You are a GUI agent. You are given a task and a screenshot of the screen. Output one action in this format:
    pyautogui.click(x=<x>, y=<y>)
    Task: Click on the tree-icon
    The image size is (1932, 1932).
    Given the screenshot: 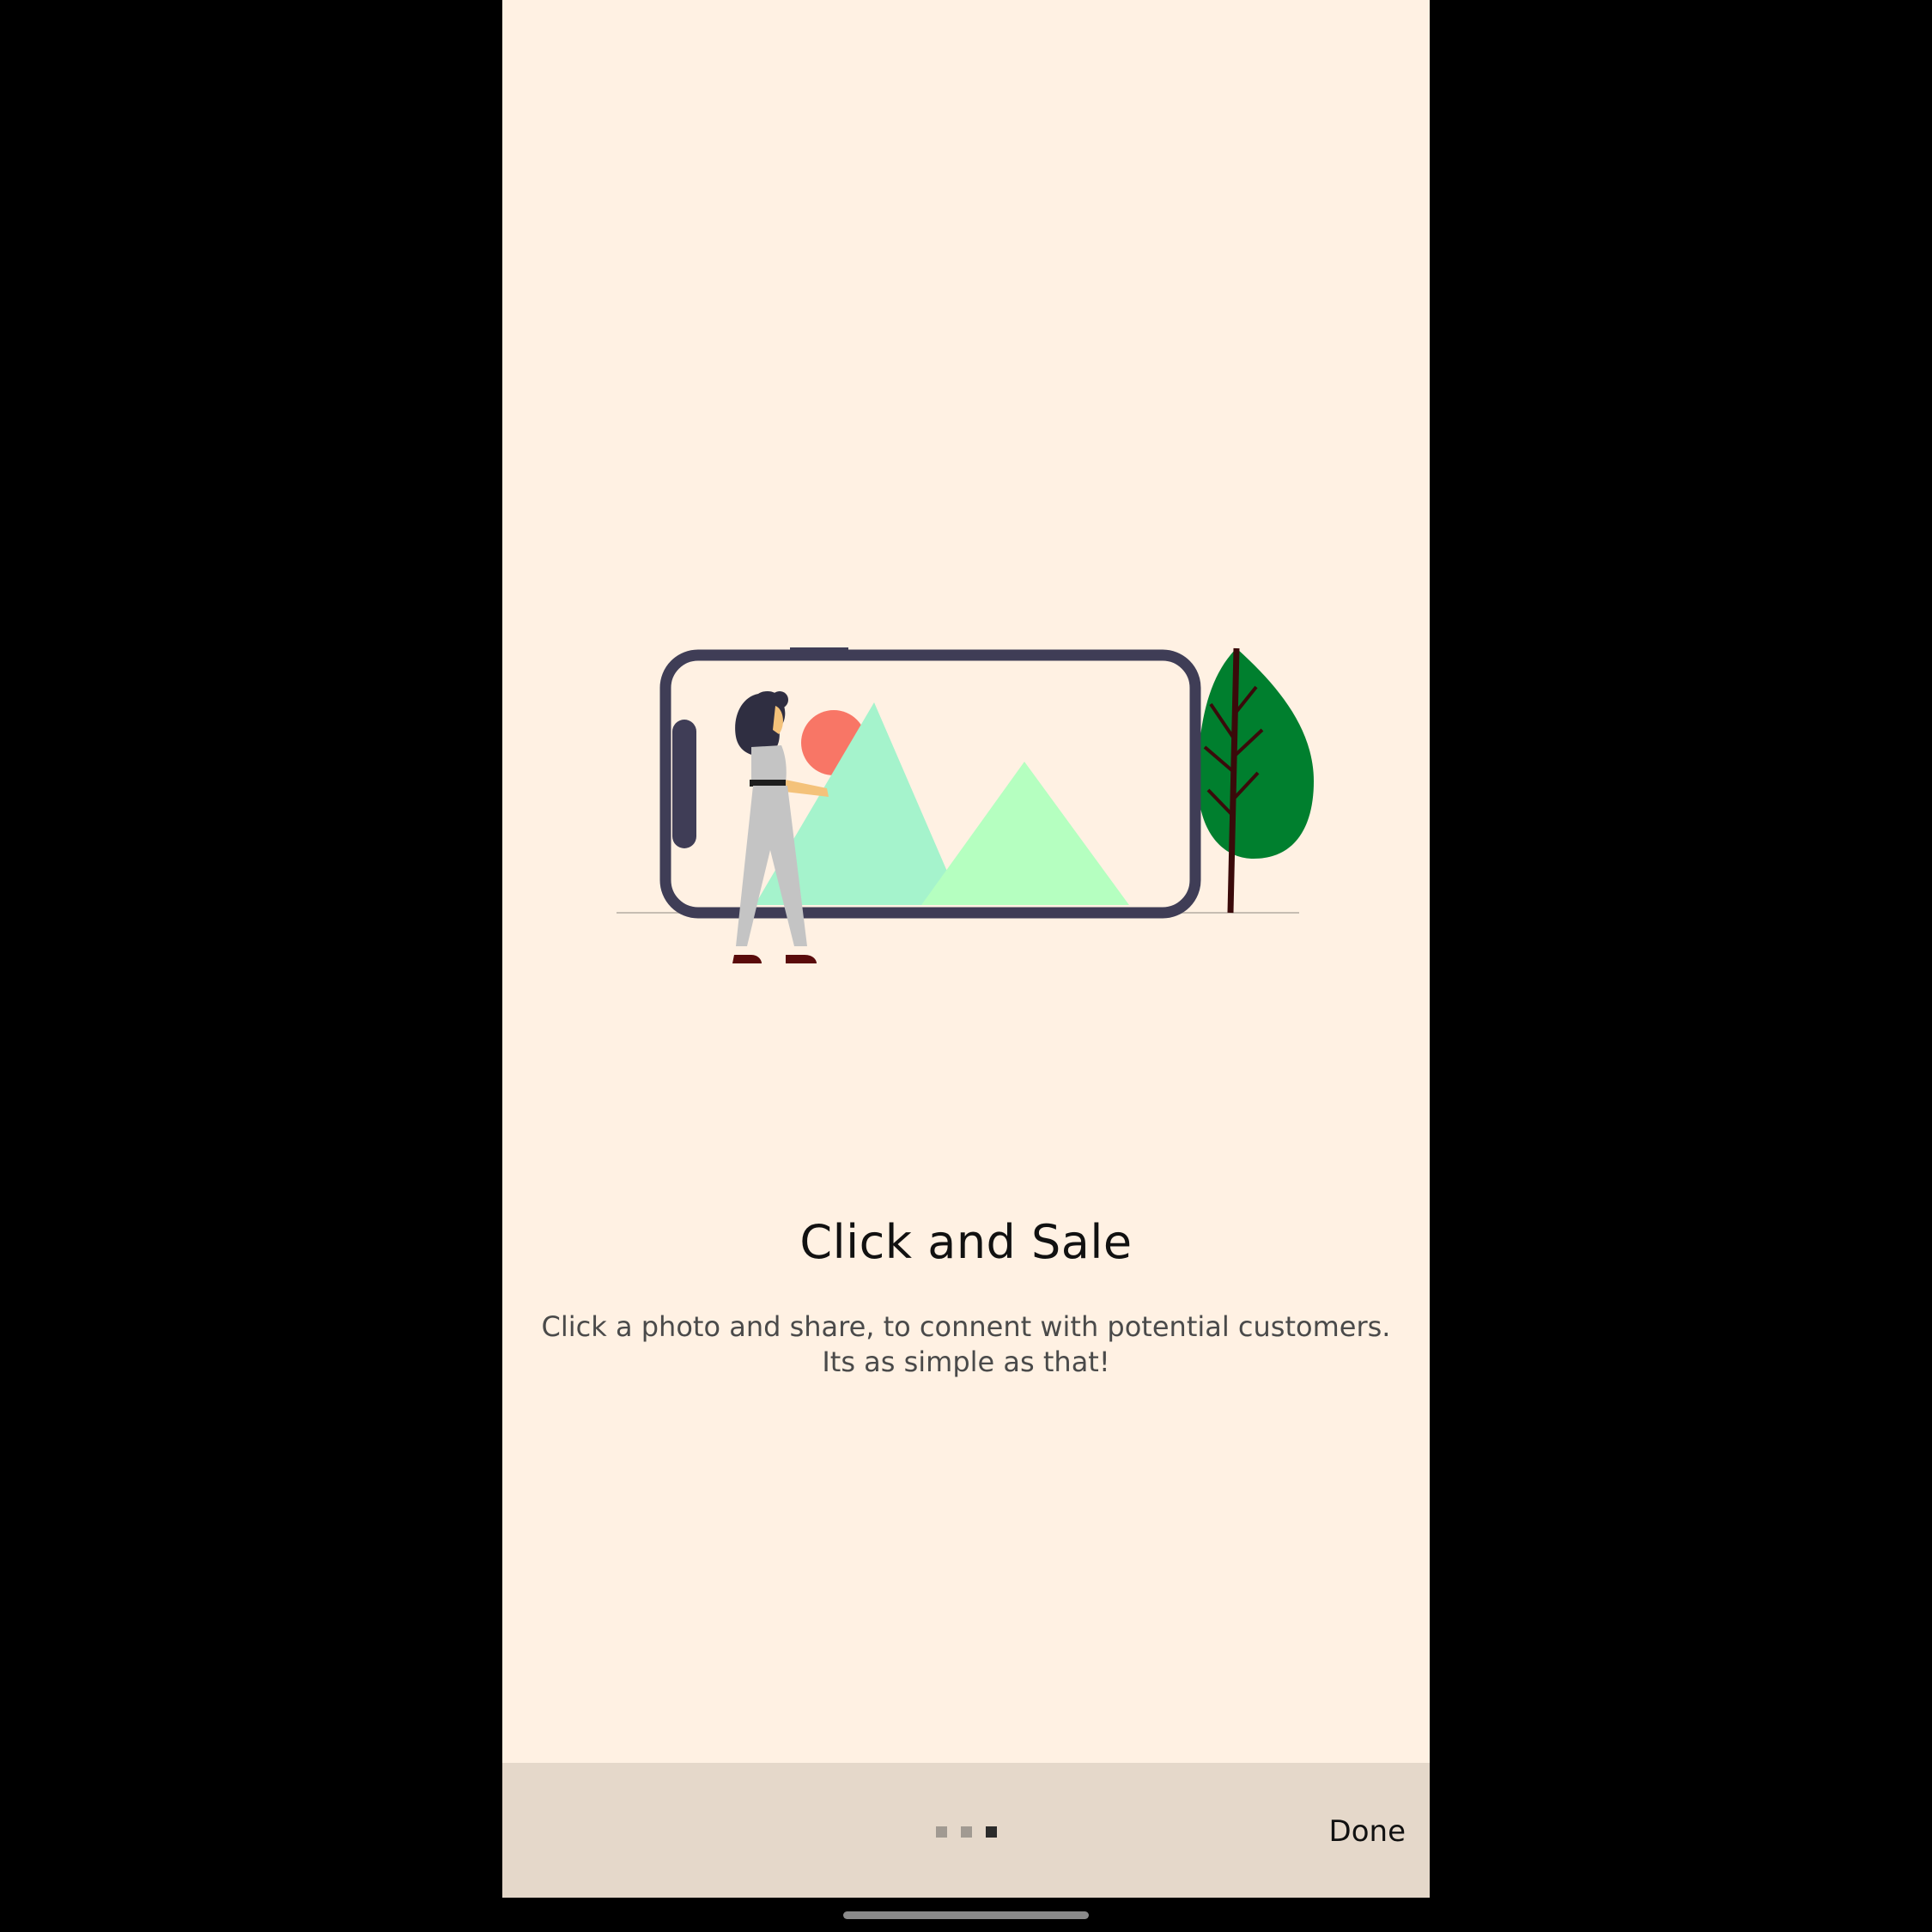 What is the action you would take?
    pyautogui.click(x=1256, y=781)
    